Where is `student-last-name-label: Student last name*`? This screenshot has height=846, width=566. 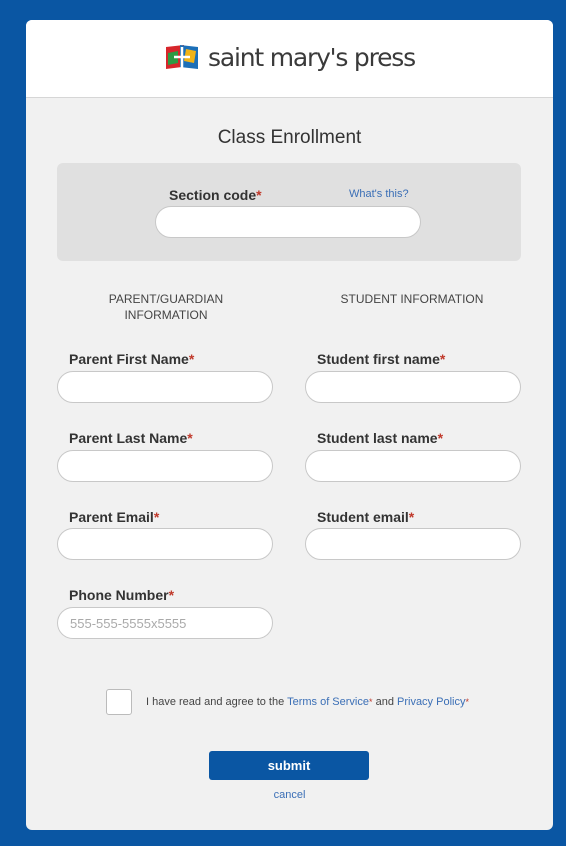 student-last-name-label: Student last name* is located at coordinates (380, 438).